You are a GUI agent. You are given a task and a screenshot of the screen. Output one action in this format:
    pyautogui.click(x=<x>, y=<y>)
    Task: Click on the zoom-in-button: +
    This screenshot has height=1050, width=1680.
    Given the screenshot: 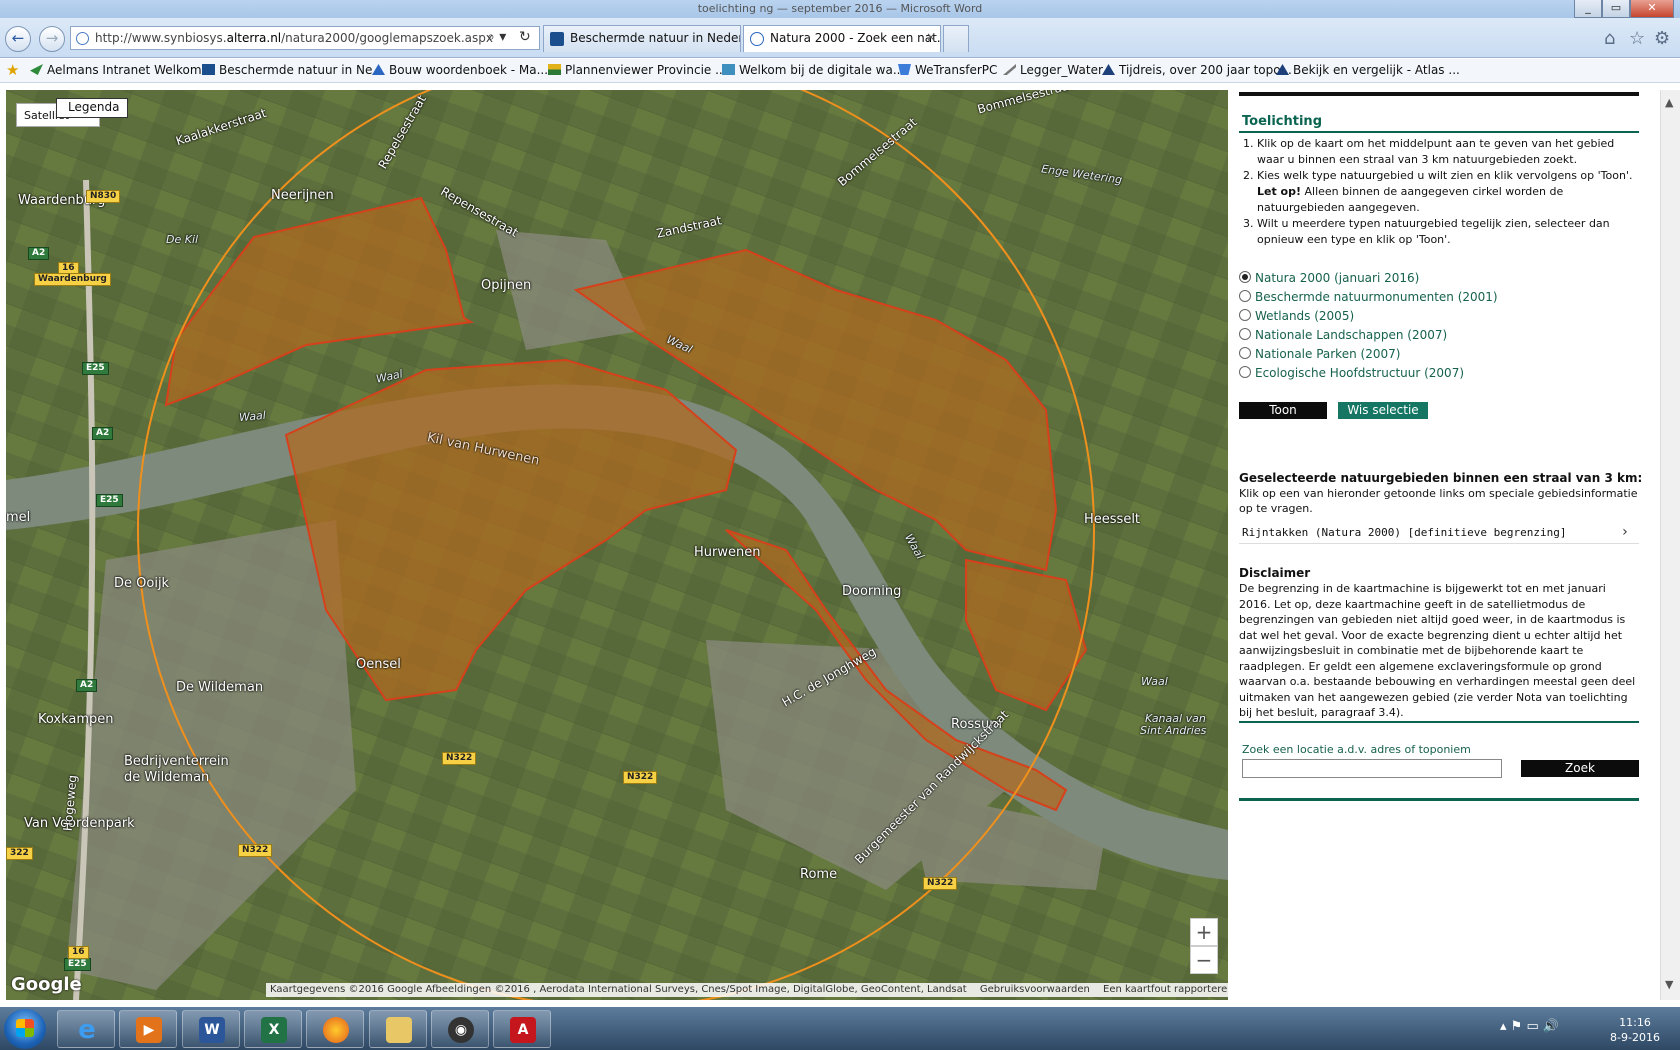 What is the action you would take?
    pyautogui.click(x=1204, y=932)
    